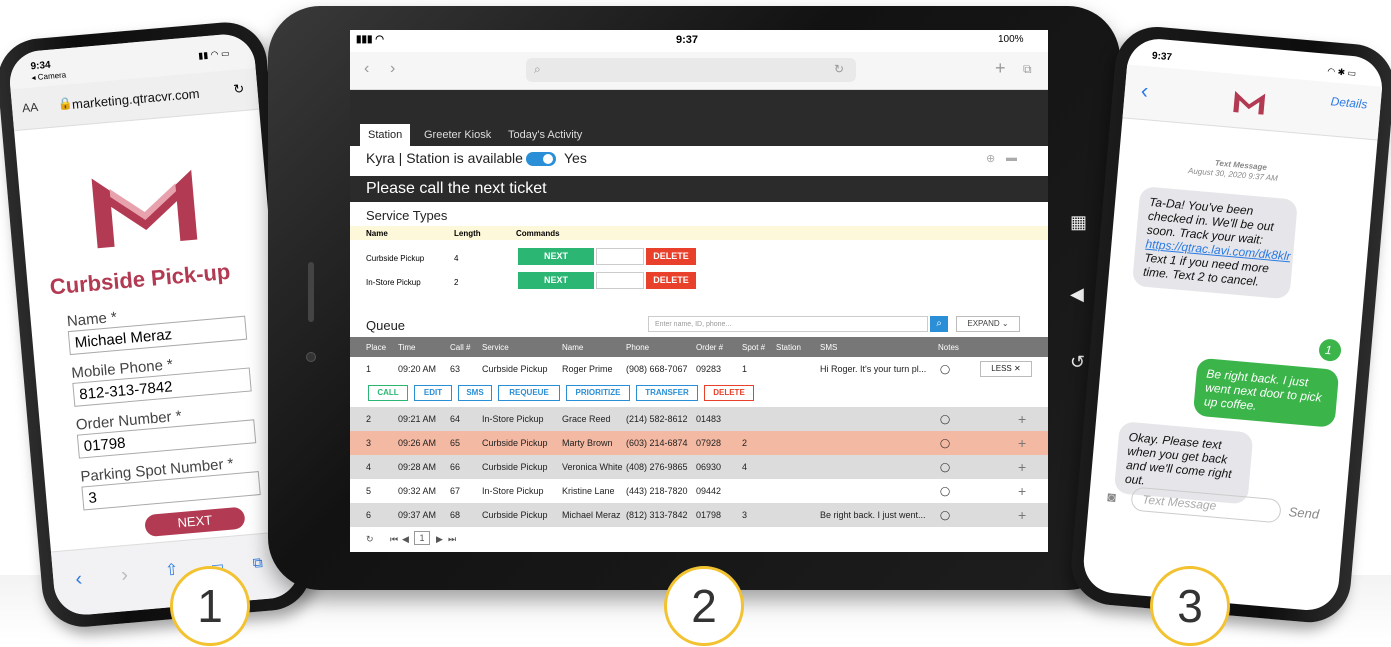  Describe the element at coordinates (456, 282) in the screenshot. I see `service-length: 2` at that location.